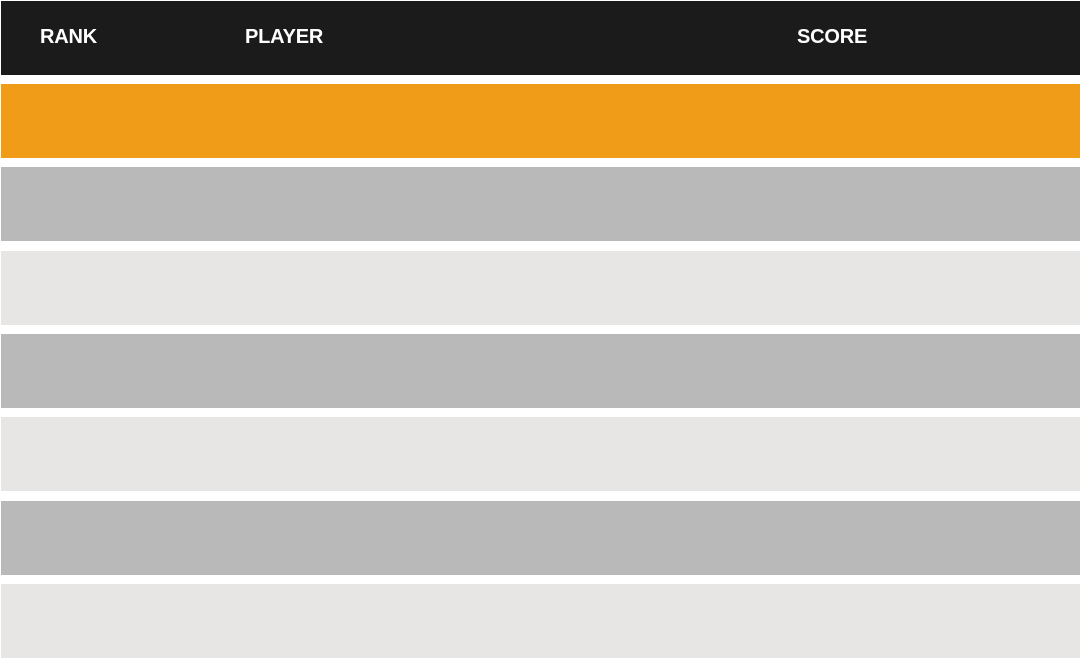 The width and height of the screenshot is (1080, 660). I want to click on player-column-header: PLAYER, so click(284, 37).